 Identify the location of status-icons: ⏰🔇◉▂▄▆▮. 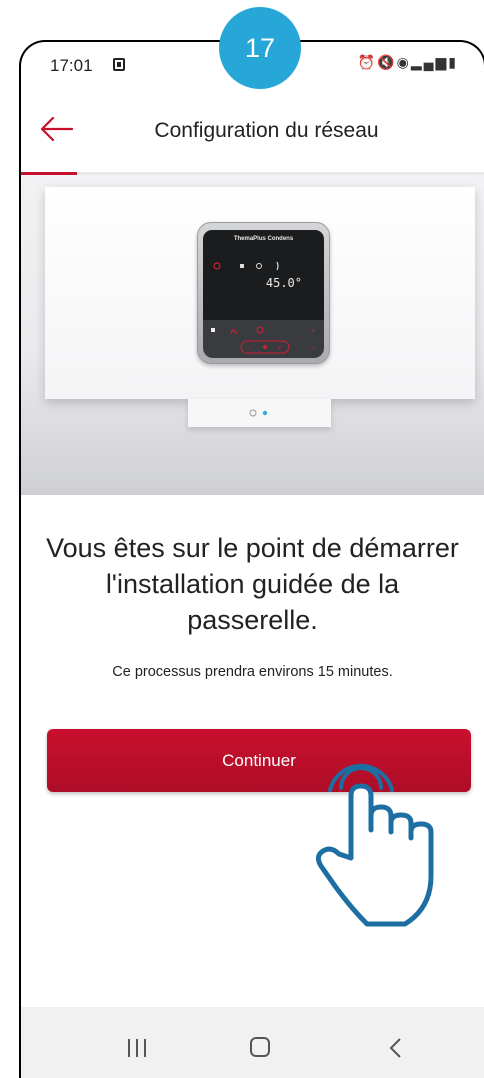
(408, 62).